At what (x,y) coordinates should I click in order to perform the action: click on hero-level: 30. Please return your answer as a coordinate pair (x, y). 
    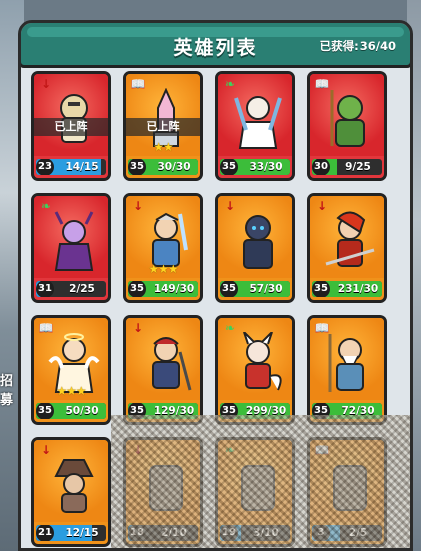
    Looking at the image, I should click on (321, 167).